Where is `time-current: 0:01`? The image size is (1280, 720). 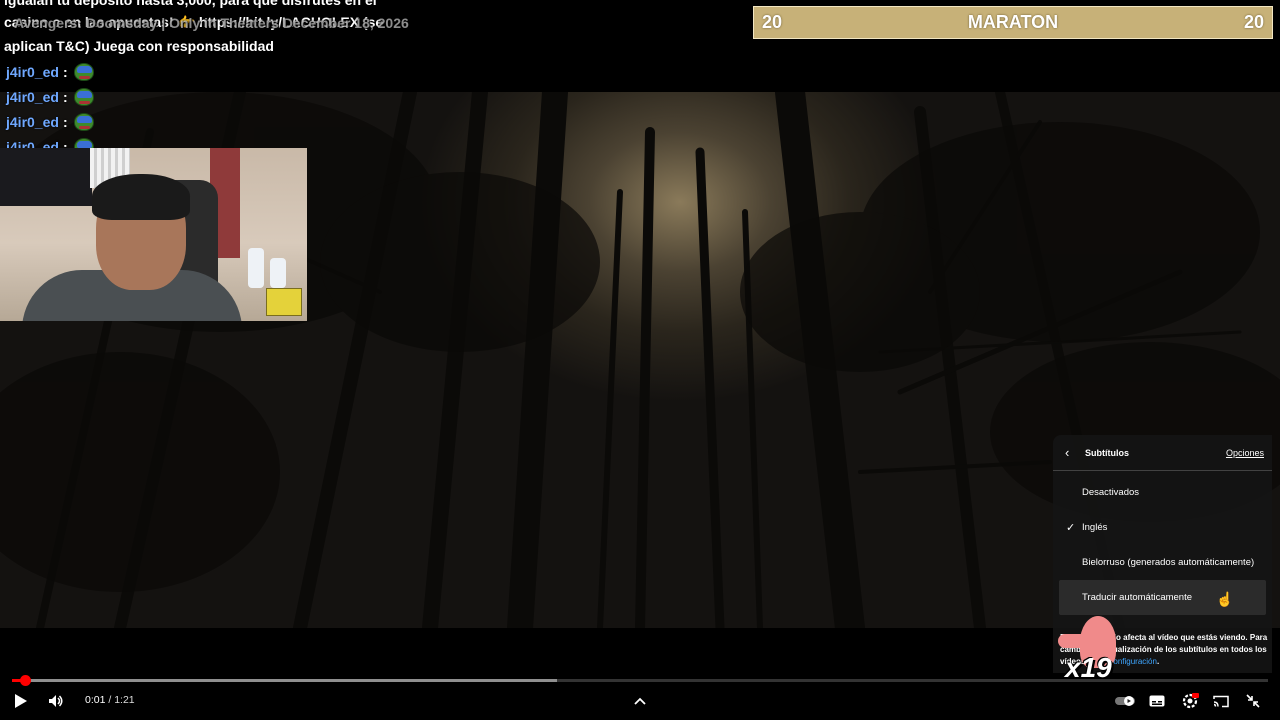
time-current: 0:01 is located at coordinates (95, 700).